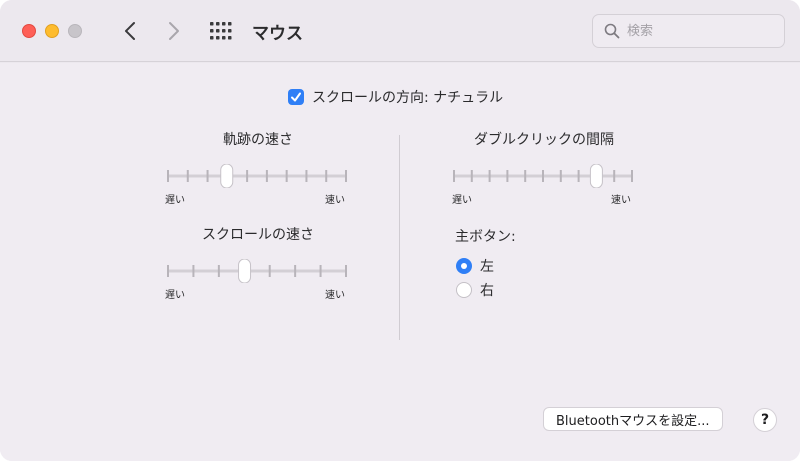 This screenshot has width=800, height=461. I want to click on tracking-speed-slider, so click(258, 176).